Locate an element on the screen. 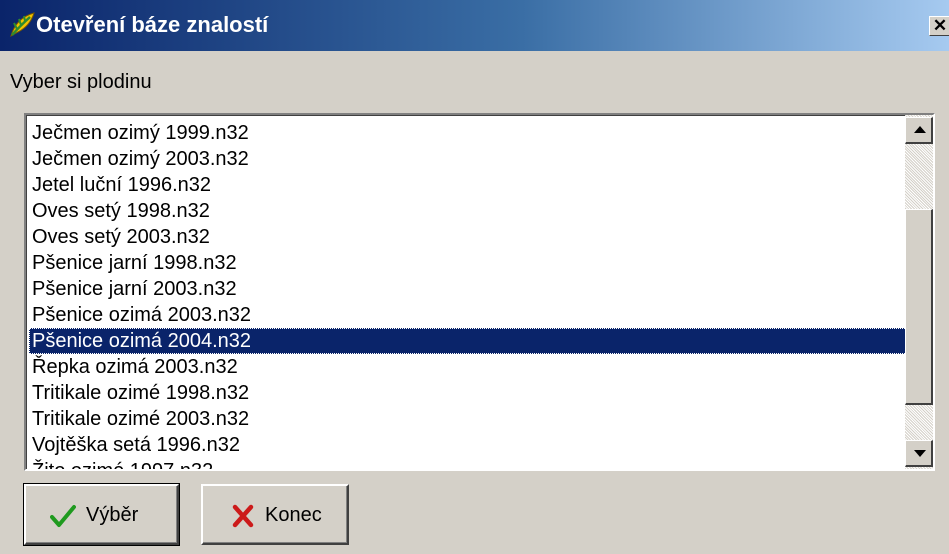 Image resolution: width=949 pixels, height=554 pixels. app-logo-icon is located at coordinates (22, 25).